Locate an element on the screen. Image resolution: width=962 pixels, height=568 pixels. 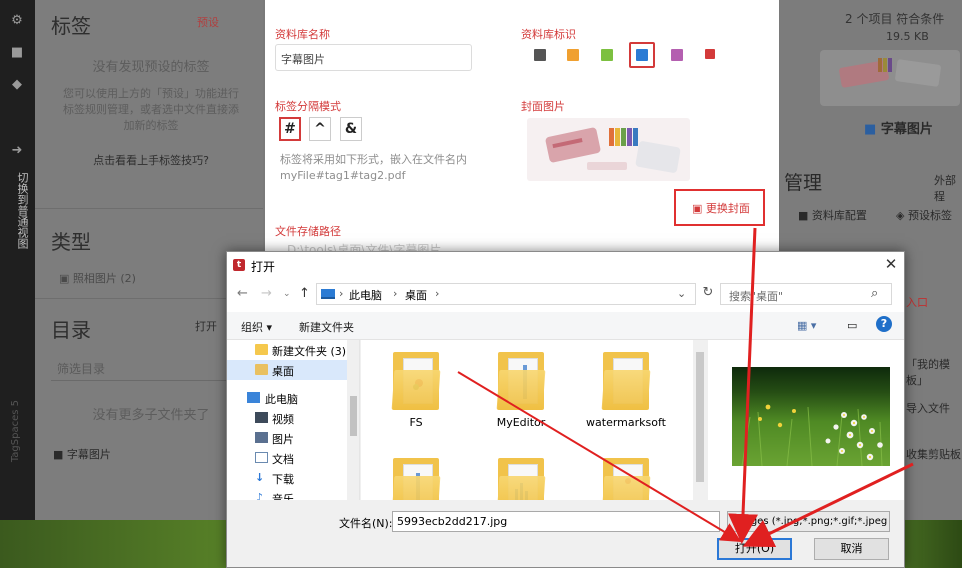
tags-tip-link: 点击看看上手标签技巧? is located at coordinates (151, 160).